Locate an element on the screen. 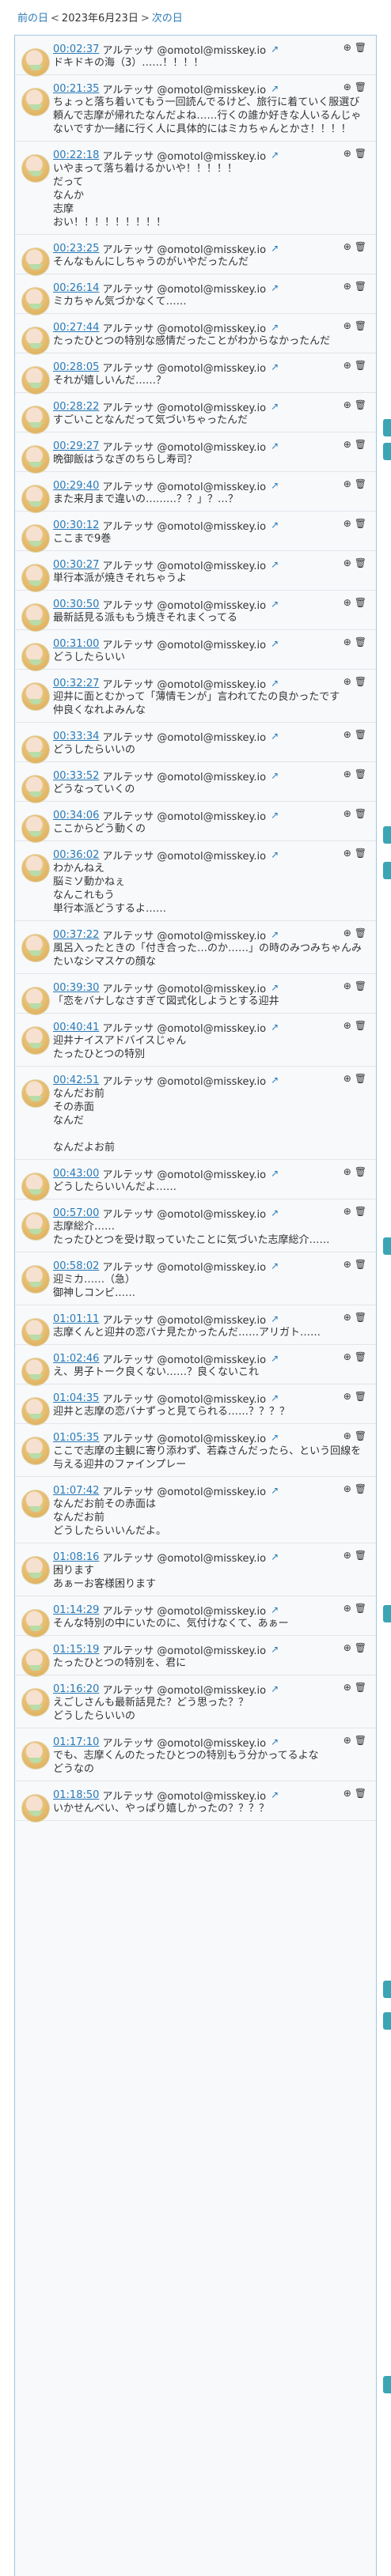 This screenshot has height=2576, width=391. post-time-link: 01:04:35 is located at coordinates (76, 1398).